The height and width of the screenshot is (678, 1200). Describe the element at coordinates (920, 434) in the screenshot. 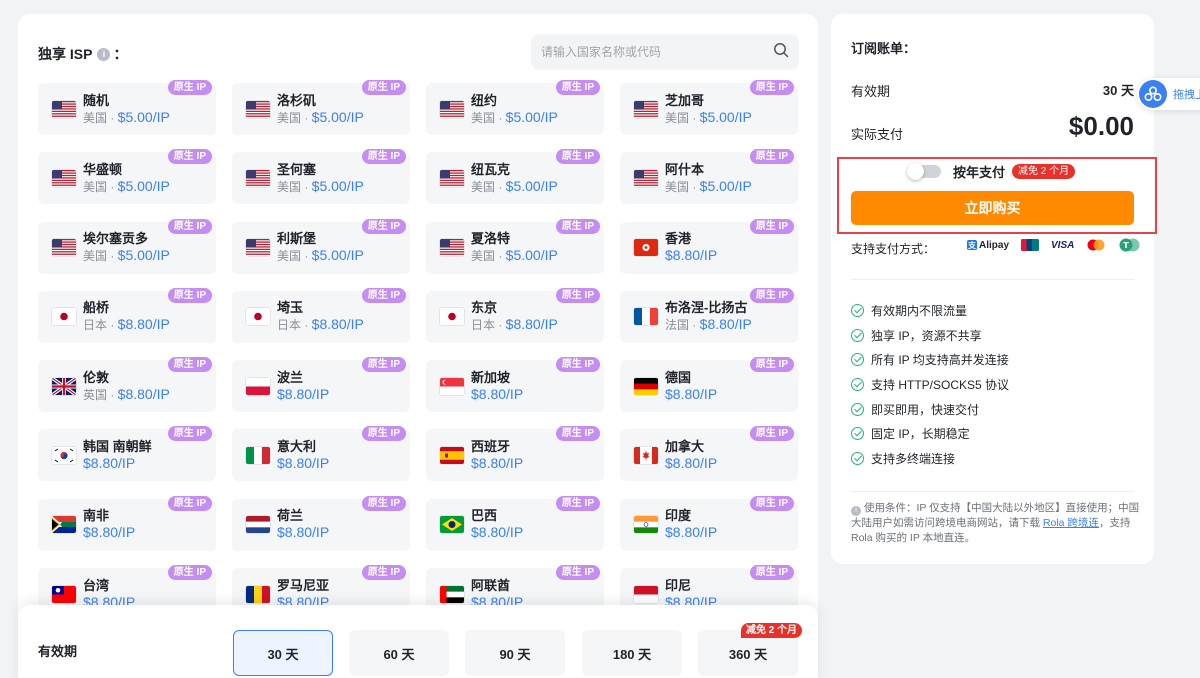

I see `feature-text: 固定 IP，长期稳定` at that location.